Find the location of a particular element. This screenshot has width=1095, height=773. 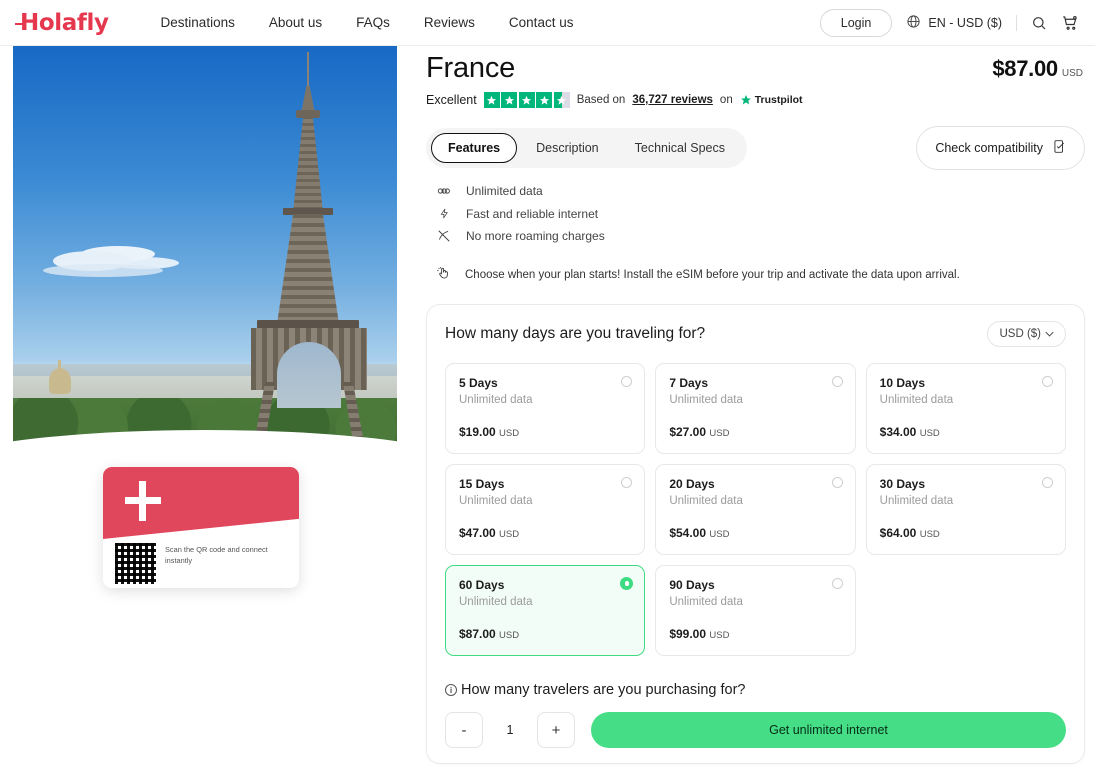

plan-option-20-days: 20 Days Unlimited data $54.00 USD is located at coordinates (755, 509).